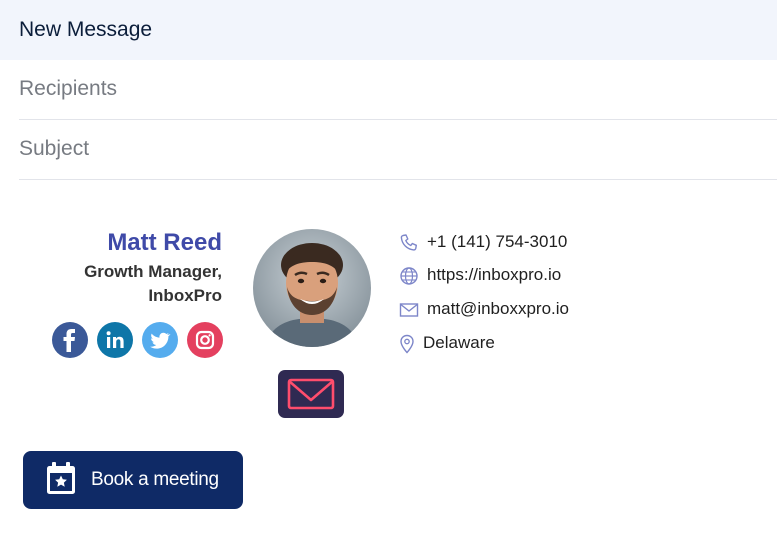 The image size is (777, 545). I want to click on location-text: Delaware, so click(459, 342).